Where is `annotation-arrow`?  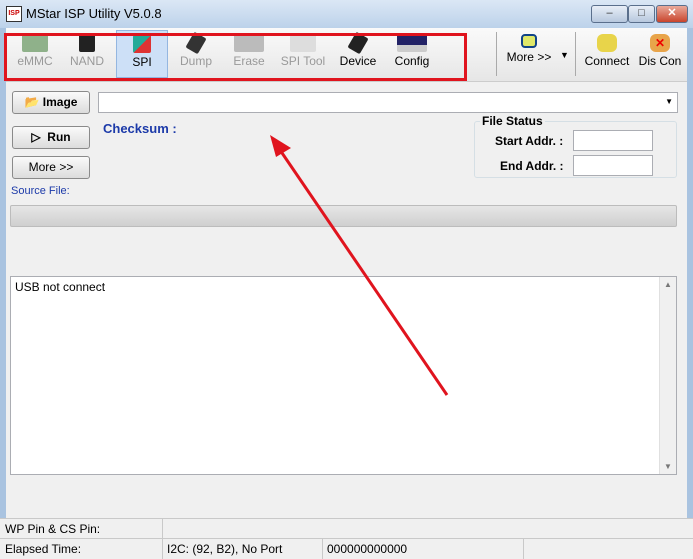 annotation-arrow is located at coordinates (359, 265).